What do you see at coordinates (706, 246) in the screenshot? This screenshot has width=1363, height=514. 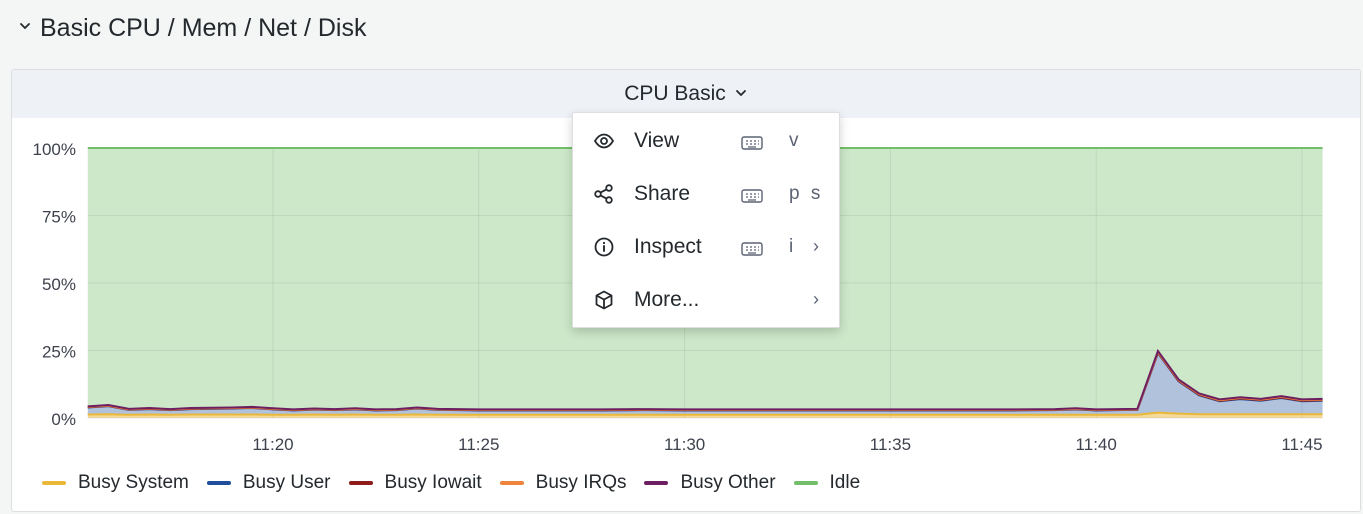 I see `menu-item-inspect: Inspect i ›` at bounding box center [706, 246].